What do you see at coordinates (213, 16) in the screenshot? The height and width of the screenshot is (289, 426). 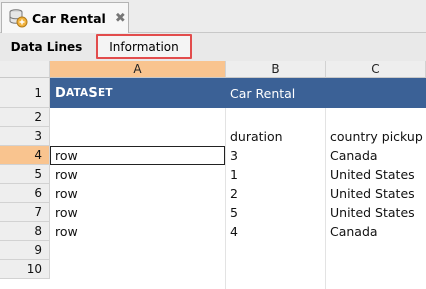 I see `editor-tab-bar: Car Rental ✖` at bounding box center [213, 16].